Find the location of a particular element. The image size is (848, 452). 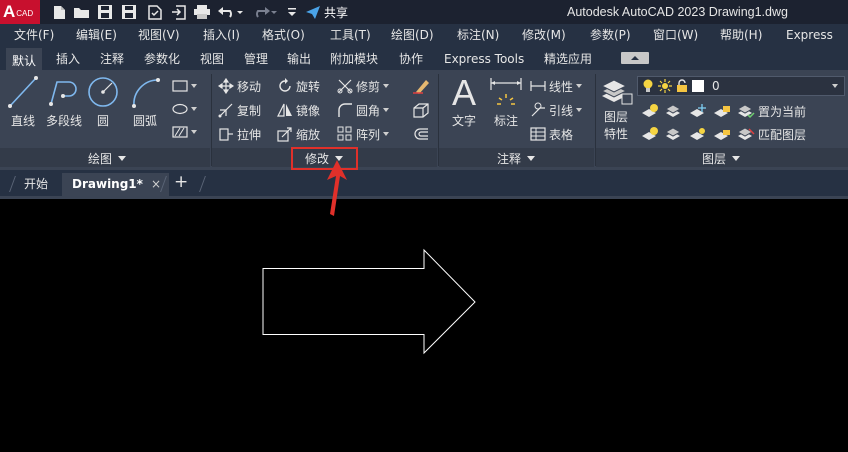

table-icon is located at coordinates (538, 134).